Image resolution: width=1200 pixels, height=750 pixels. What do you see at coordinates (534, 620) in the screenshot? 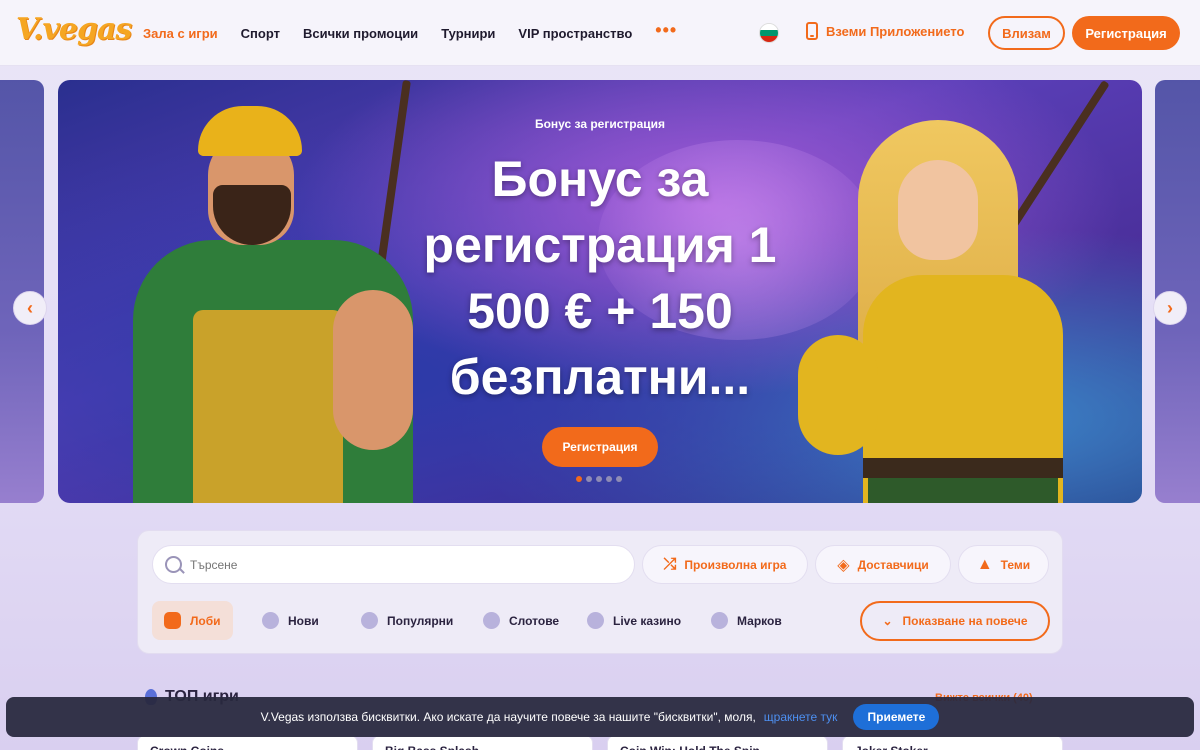
I see `category-label: Слотове` at bounding box center [534, 620].